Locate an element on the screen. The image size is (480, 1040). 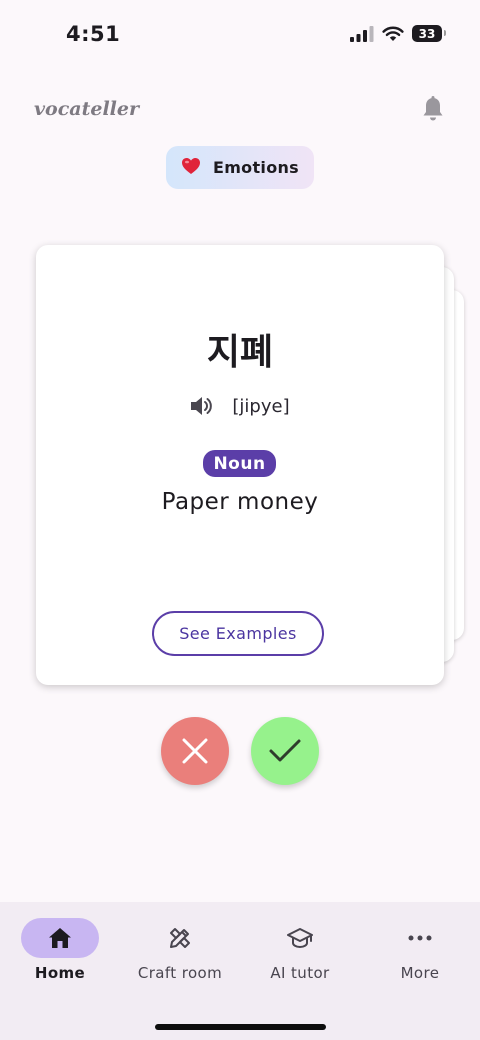
graduation-cap-icon is located at coordinates (300, 938).